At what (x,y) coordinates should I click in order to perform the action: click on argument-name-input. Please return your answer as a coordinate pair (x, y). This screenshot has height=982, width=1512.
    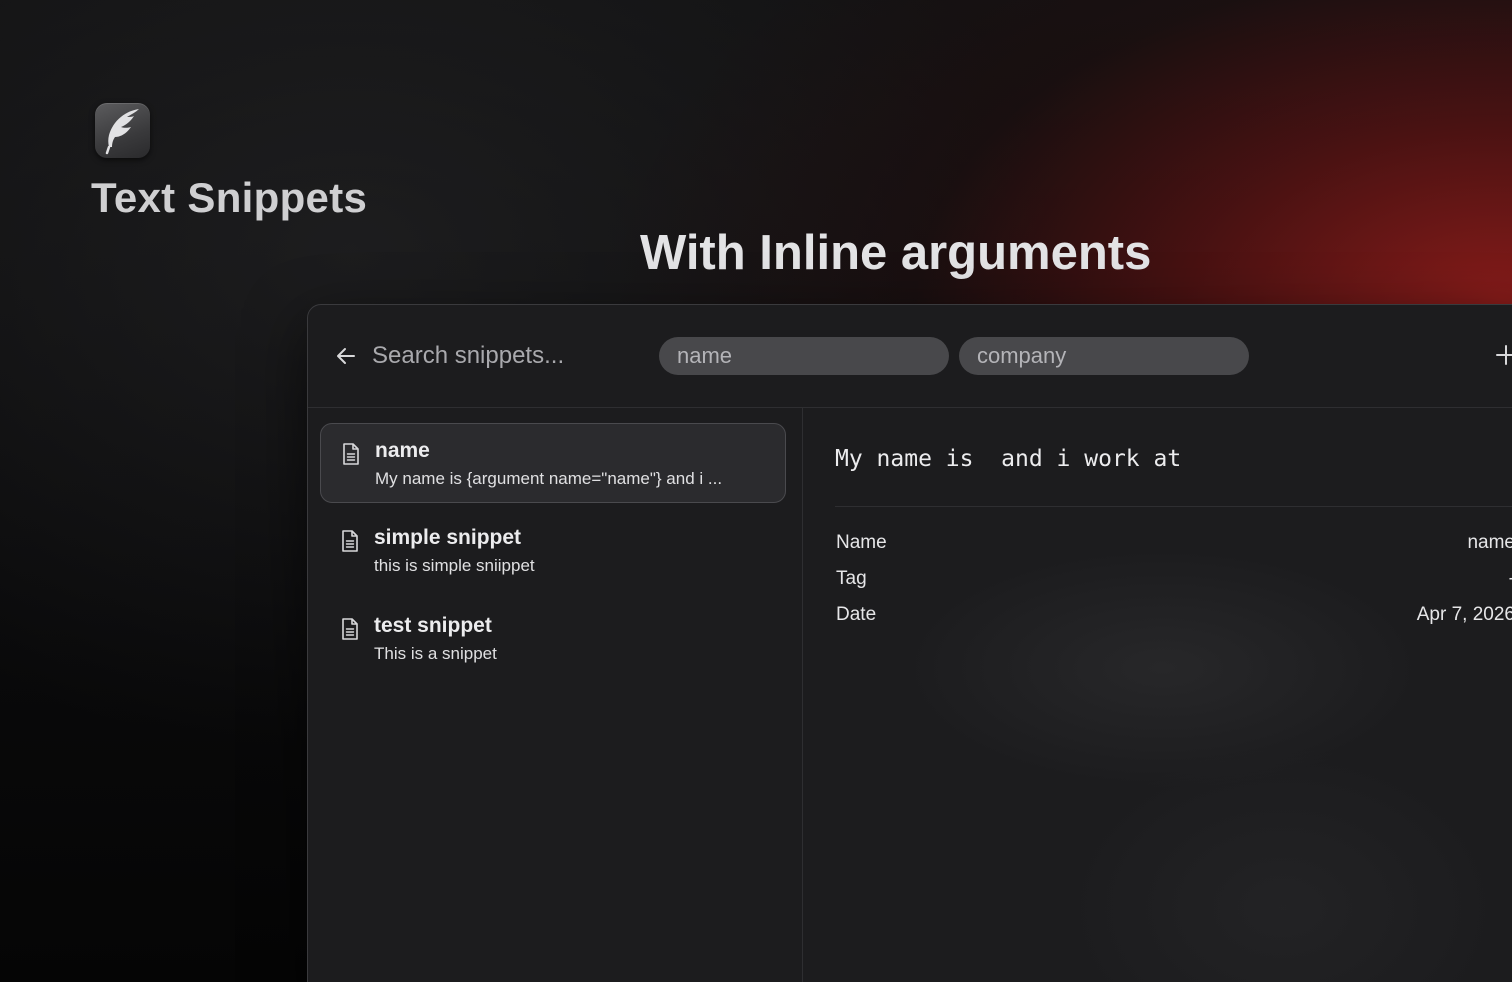
    Looking at the image, I should click on (804, 356).